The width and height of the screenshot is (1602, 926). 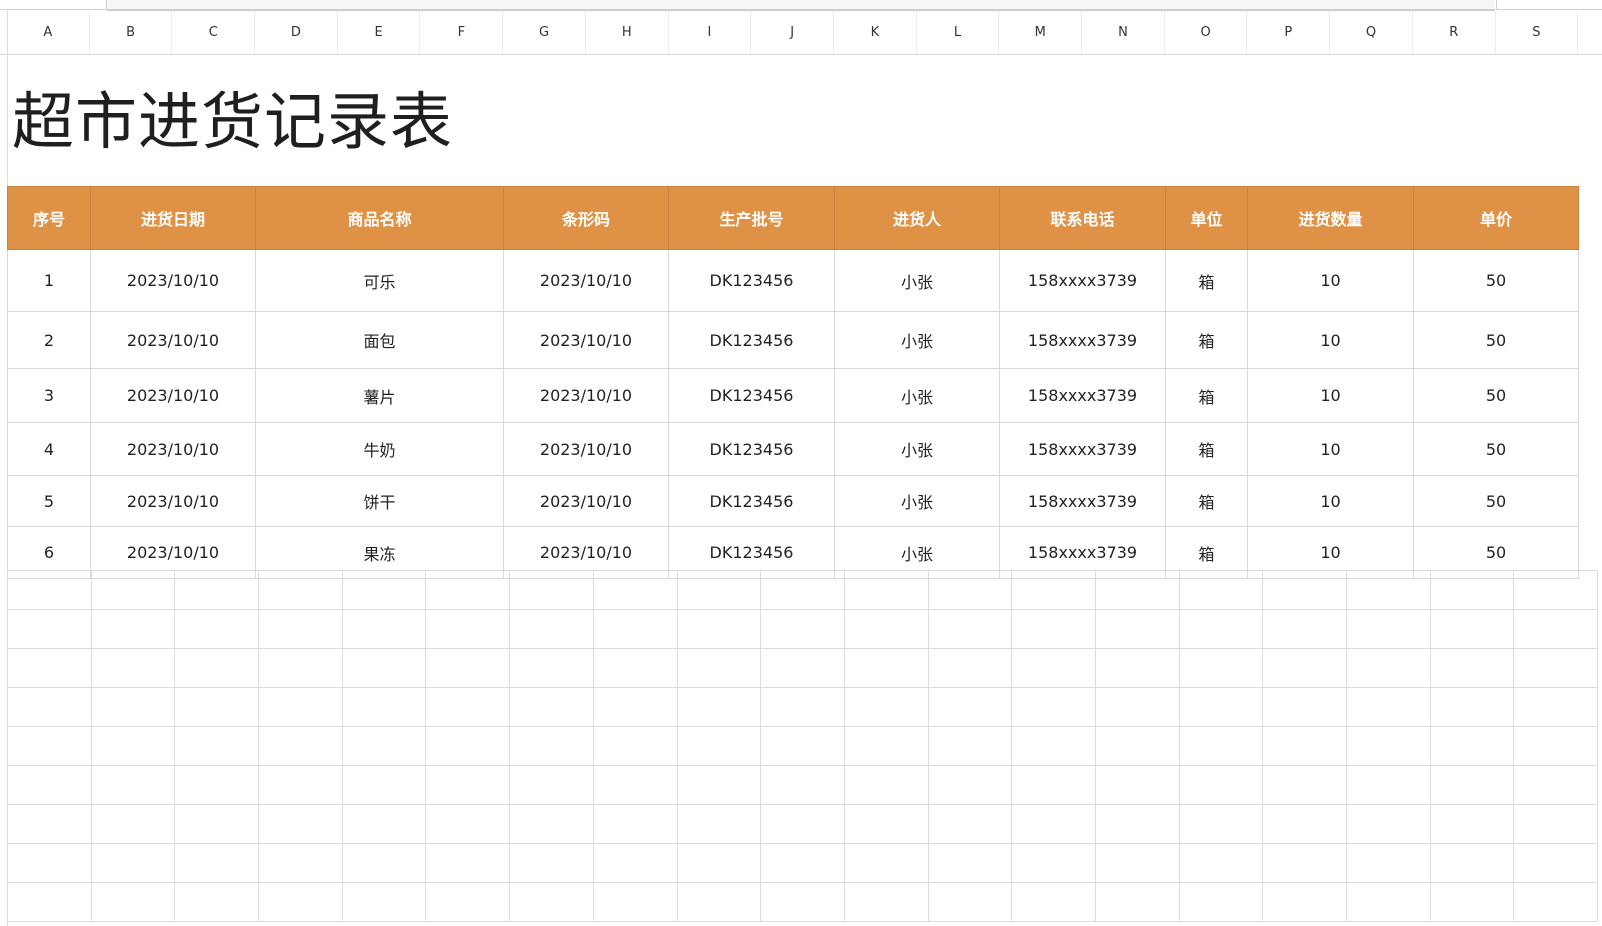 I want to click on column-header-i: I, so click(x=710, y=32).